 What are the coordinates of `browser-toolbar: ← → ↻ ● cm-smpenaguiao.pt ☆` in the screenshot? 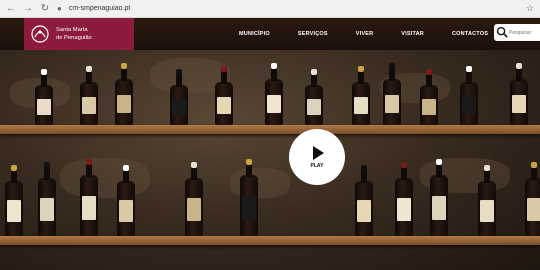 It's located at (270, 9).